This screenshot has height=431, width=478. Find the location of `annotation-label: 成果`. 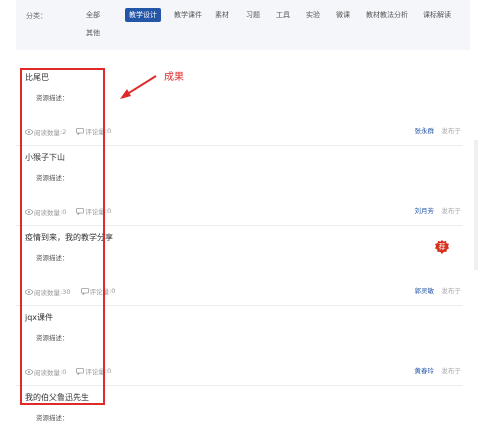

annotation-label: 成果 is located at coordinates (174, 77).